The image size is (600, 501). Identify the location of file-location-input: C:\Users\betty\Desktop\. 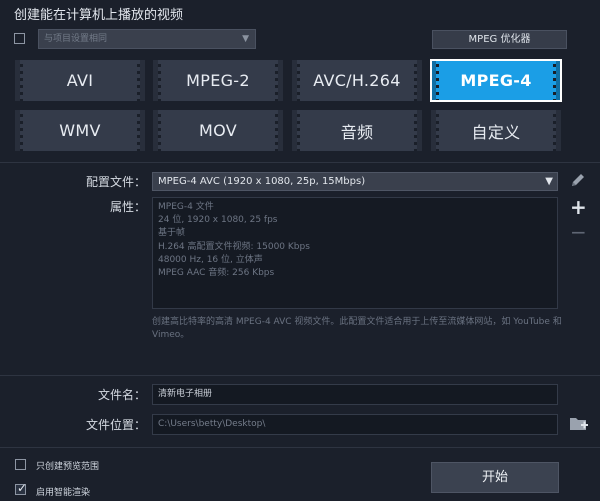
(355, 424).